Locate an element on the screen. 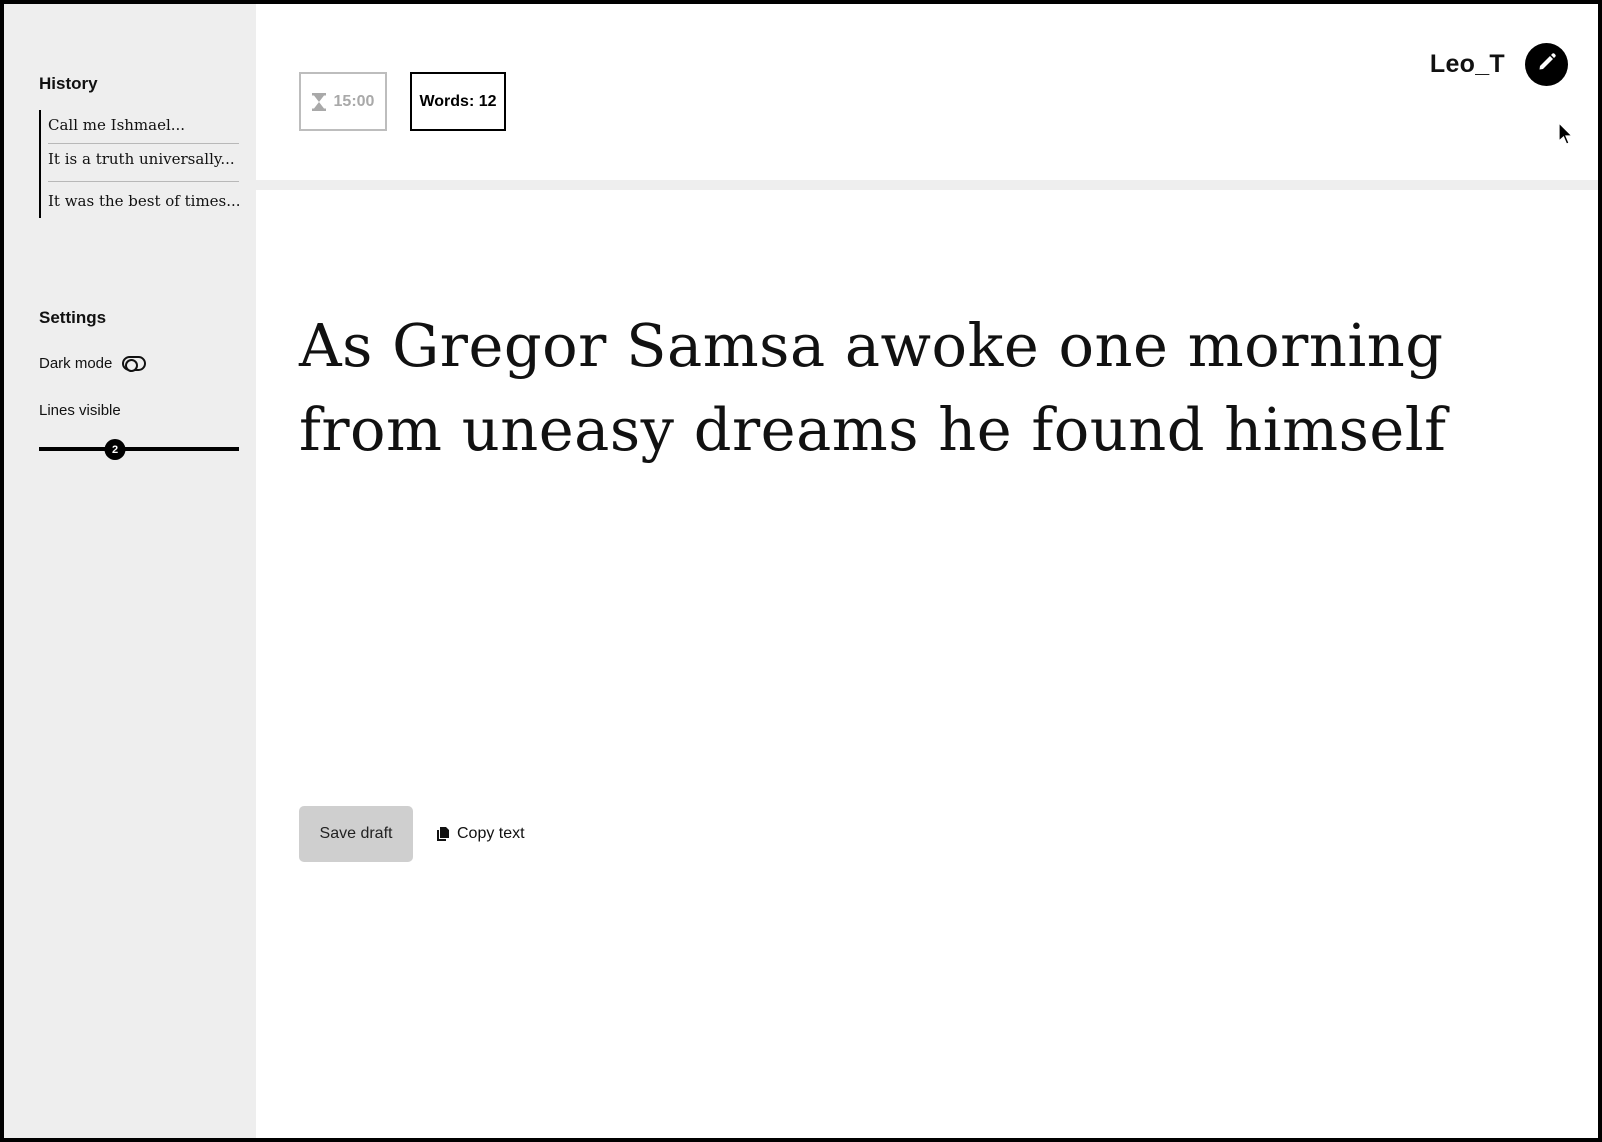  slider-thumb: 2 is located at coordinates (115, 449).